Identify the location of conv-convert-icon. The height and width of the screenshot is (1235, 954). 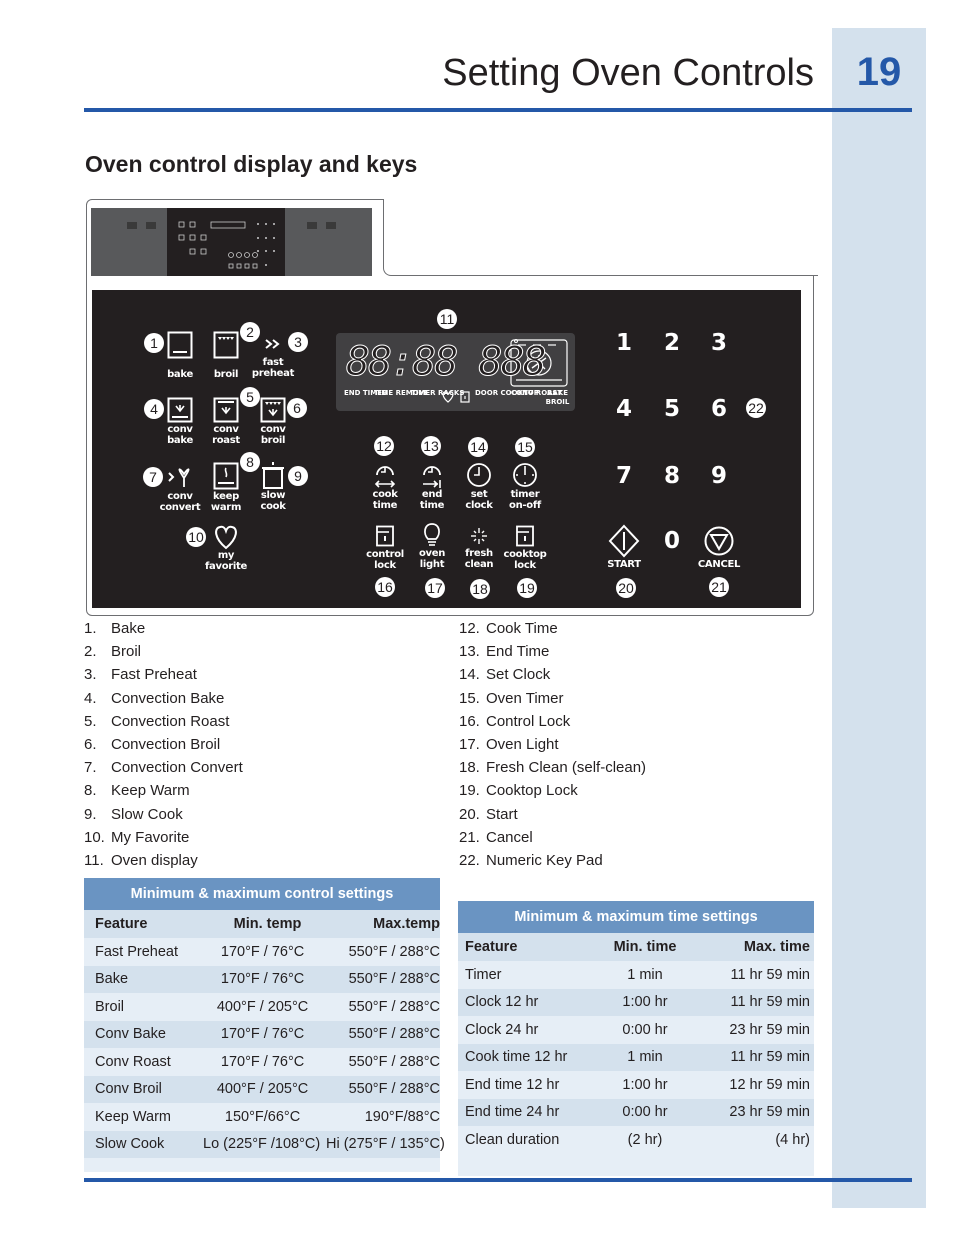
(179, 477).